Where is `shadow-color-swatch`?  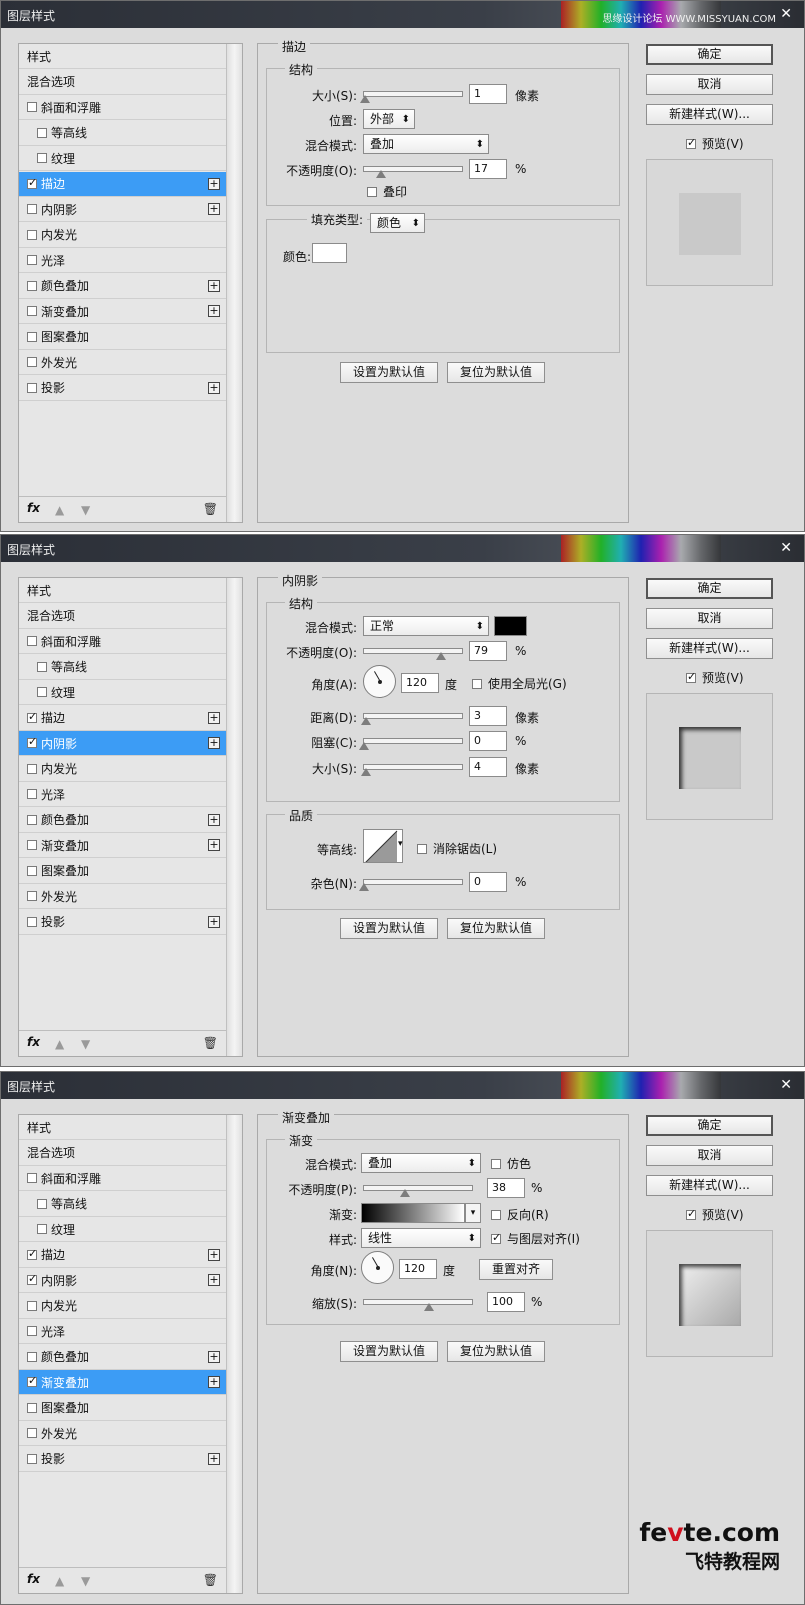
shadow-color-swatch is located at coordinates (510, 626).